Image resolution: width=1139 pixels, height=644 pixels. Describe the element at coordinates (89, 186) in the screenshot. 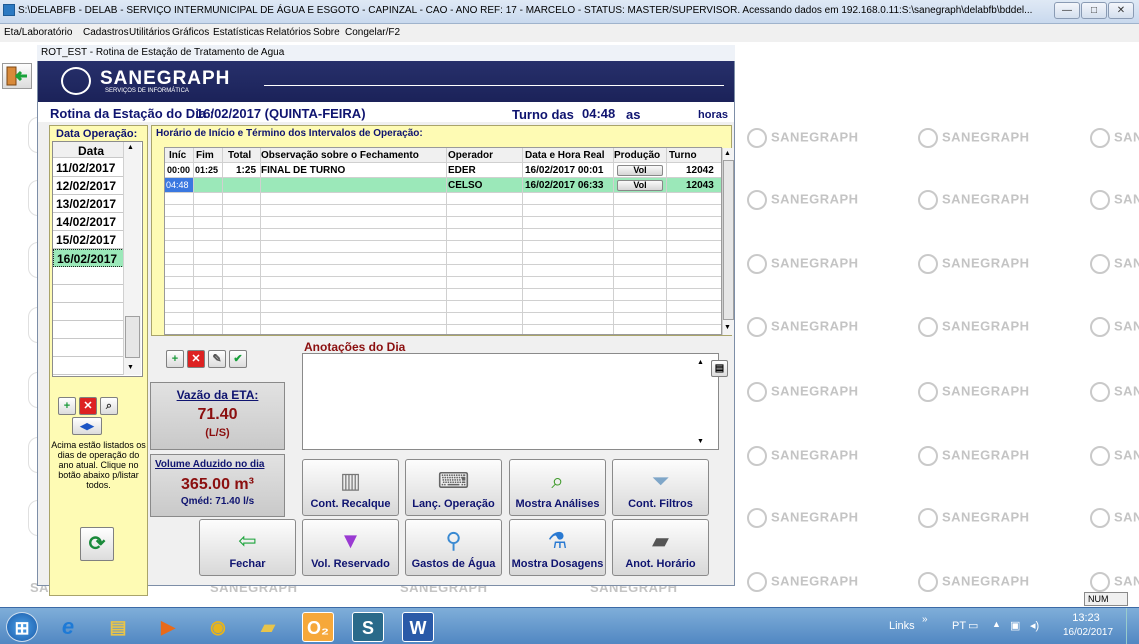

I see `date-row: 12/02/2017` at that location.